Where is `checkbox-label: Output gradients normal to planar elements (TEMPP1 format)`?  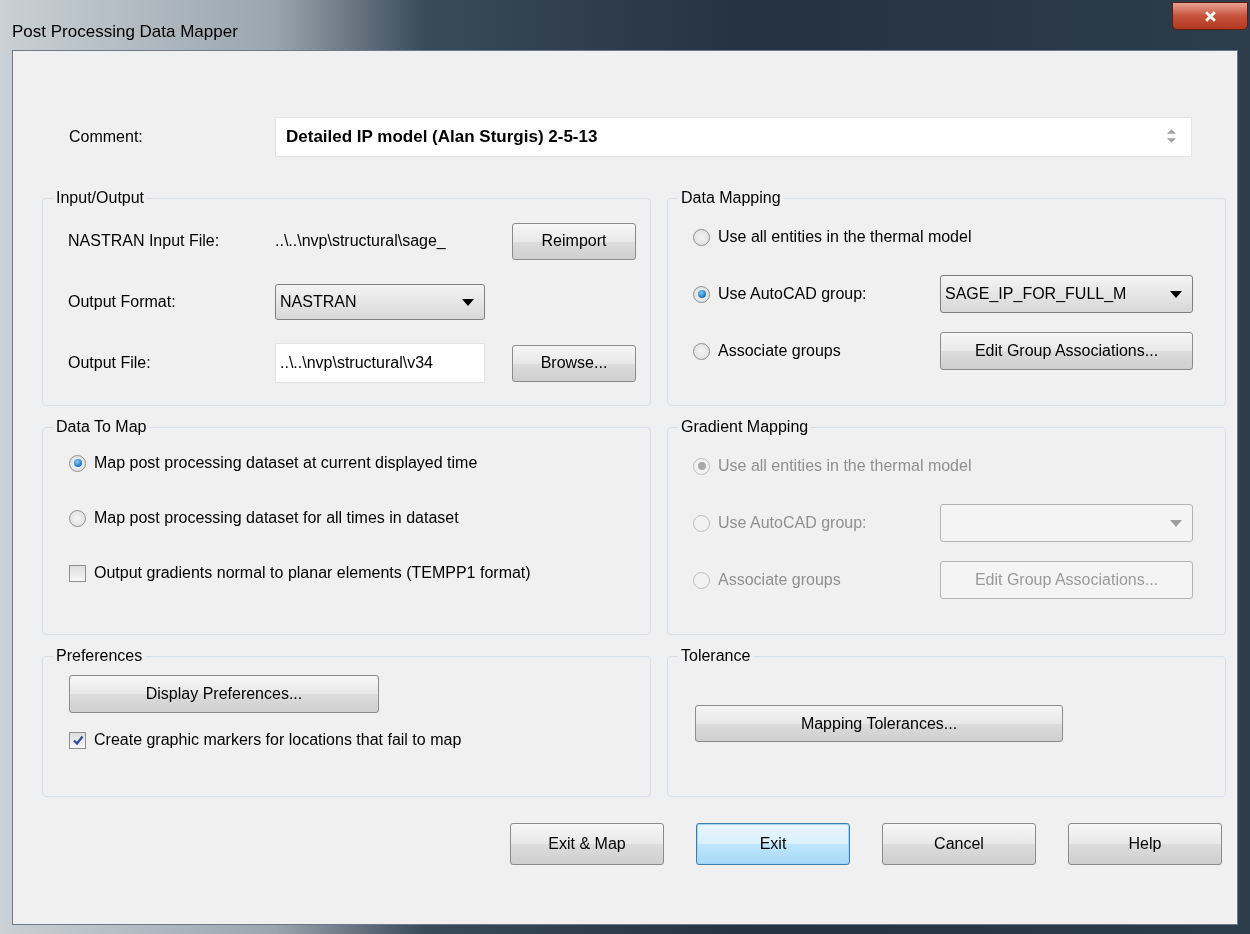 checkbox-label: Output gradients normal to planar elements (TEMPP1 format) is located at coordinates (312, 573).